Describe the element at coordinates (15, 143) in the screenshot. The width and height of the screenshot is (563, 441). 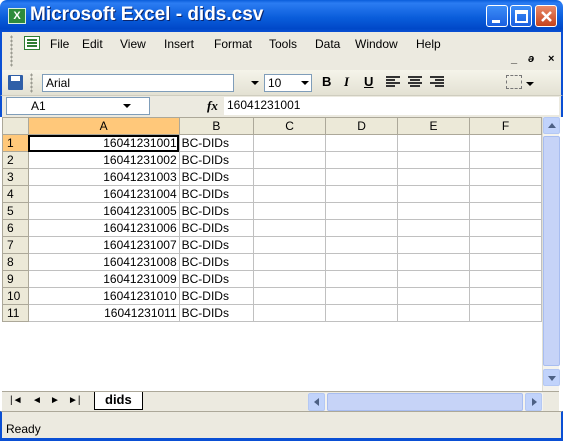
I see `row-header: 1` at that location.